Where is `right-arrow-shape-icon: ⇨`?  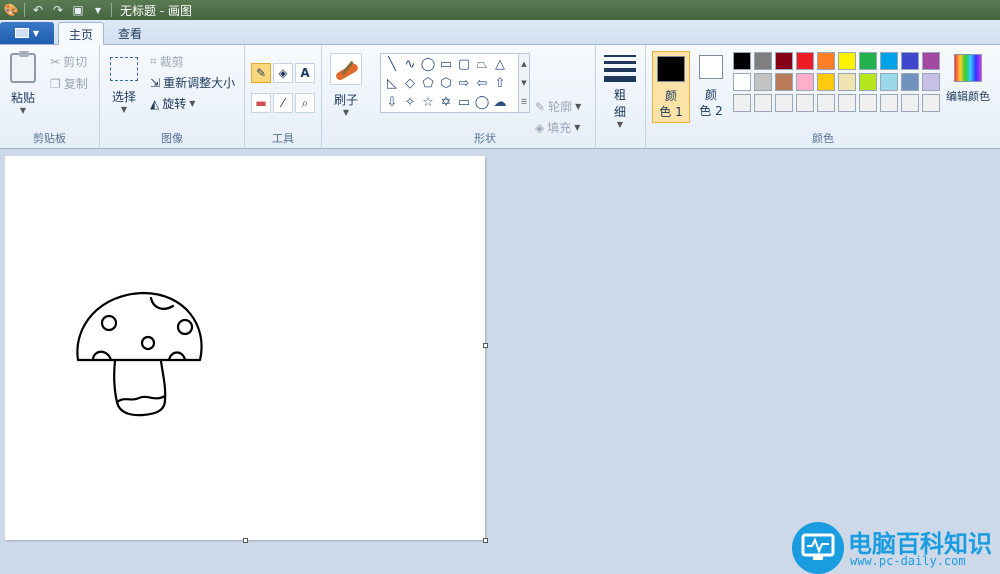 right-arrow-shape-icon: ⇨ is located at coordinates (464, 83).